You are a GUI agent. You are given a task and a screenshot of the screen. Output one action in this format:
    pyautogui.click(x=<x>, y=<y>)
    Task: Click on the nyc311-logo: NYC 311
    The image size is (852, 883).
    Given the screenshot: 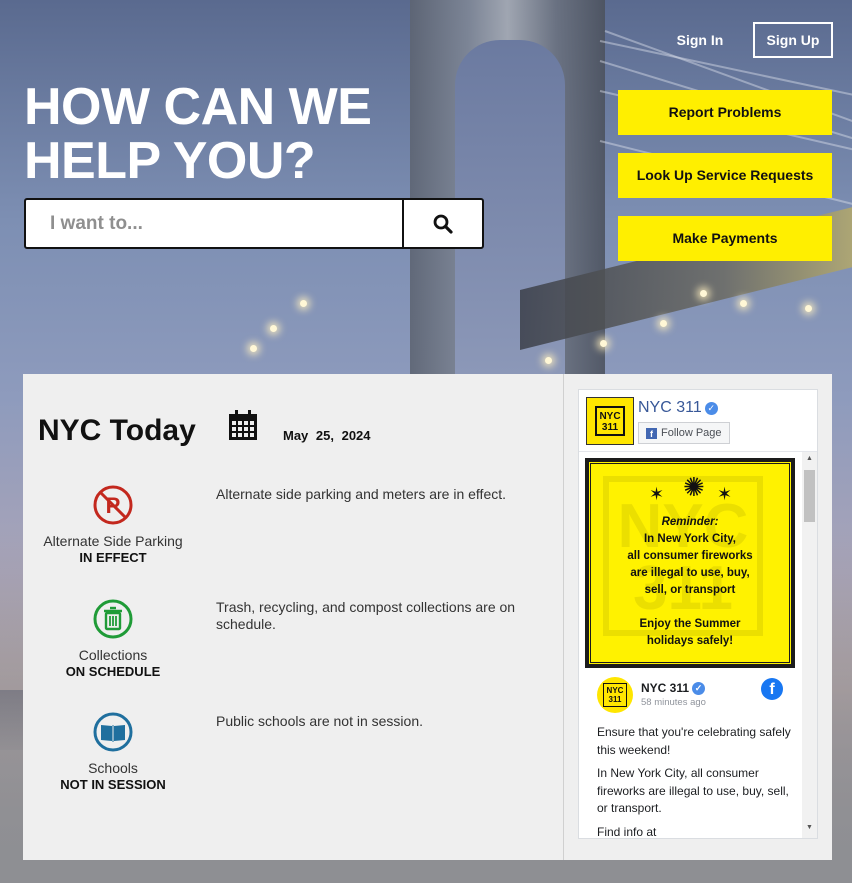 What is the action you would take?
    pyautogui.click(x=610, y=421)
    